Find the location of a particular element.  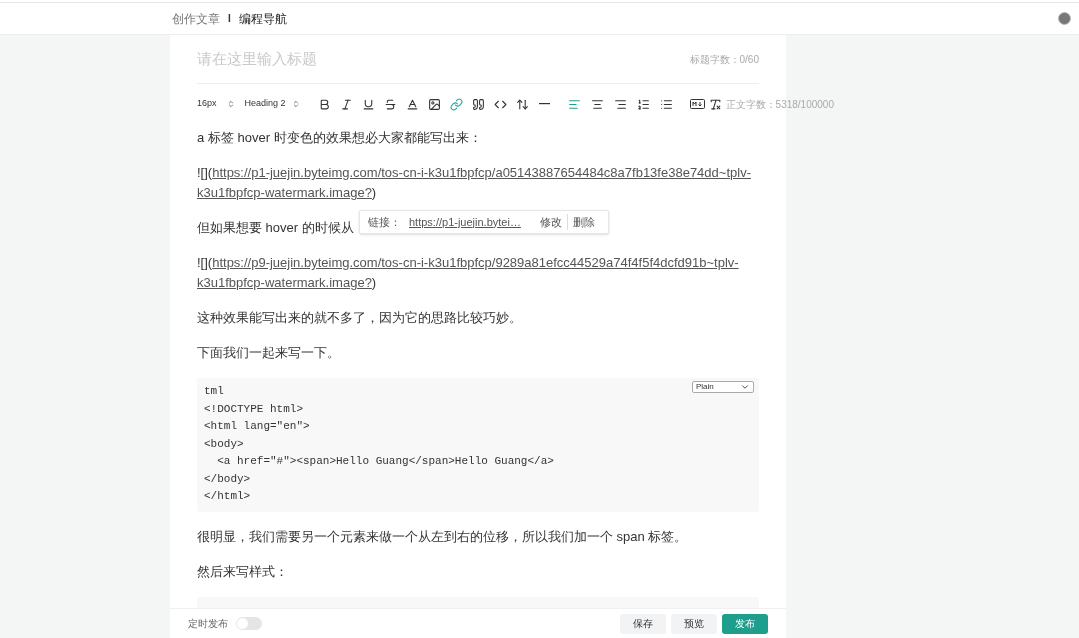

code-line: <!DOCTYPE html> is located at coordinates (254, 409).